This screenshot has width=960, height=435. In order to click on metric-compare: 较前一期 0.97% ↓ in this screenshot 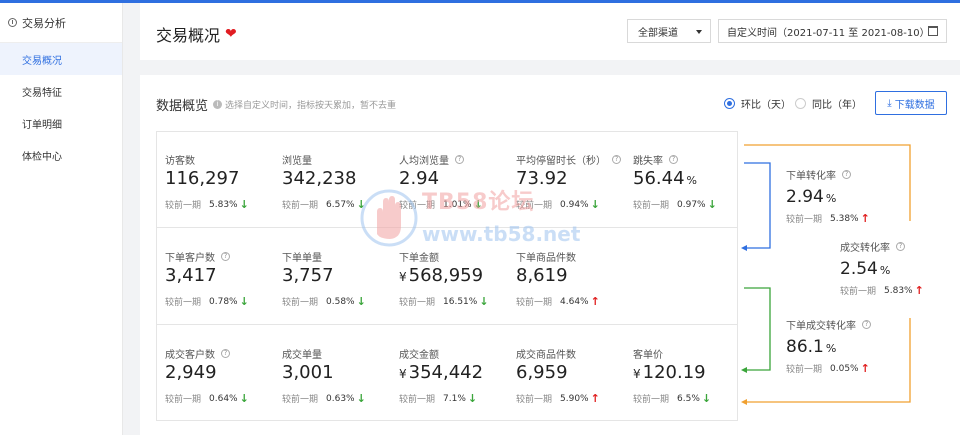, I will do `click(675, 204)`.